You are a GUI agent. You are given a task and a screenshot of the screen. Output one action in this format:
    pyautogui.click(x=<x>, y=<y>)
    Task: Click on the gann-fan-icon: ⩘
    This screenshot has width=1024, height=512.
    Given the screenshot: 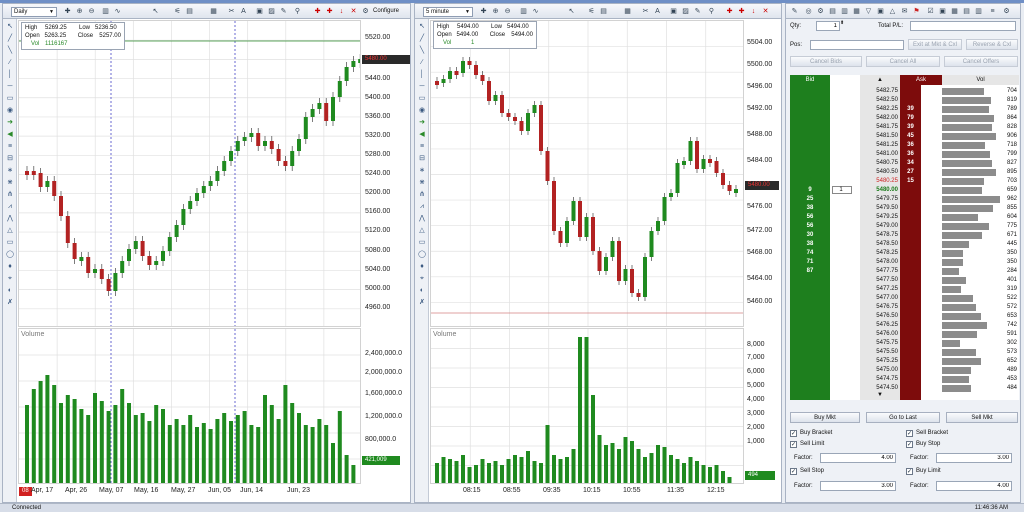 What is the action you would take?
    pyautogui.click(x=10, y=207)
    